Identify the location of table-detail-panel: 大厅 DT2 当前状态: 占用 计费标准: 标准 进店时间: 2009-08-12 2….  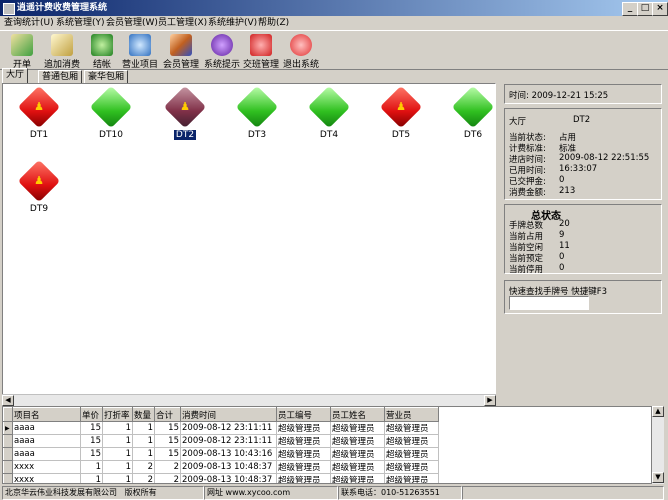
(583, 154).